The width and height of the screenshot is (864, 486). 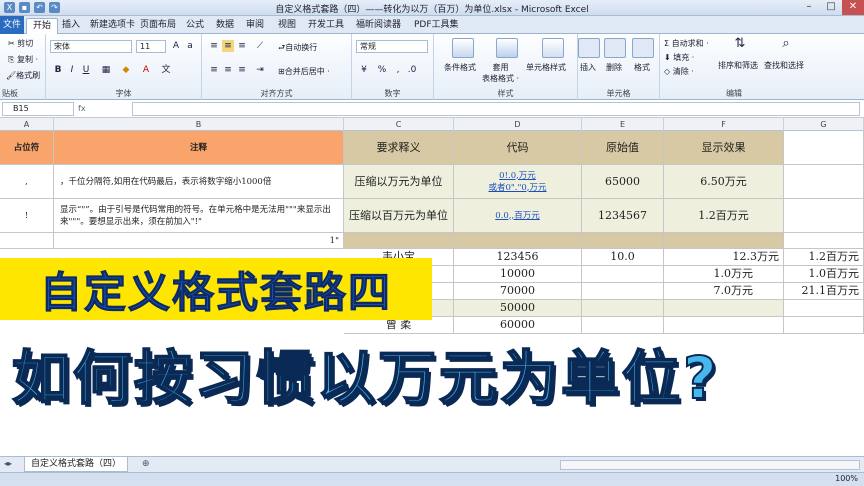 What do you see at coordinates (72, 70) in the screenshot?
I see `italic-button: I` at bounding box center [72, 70].